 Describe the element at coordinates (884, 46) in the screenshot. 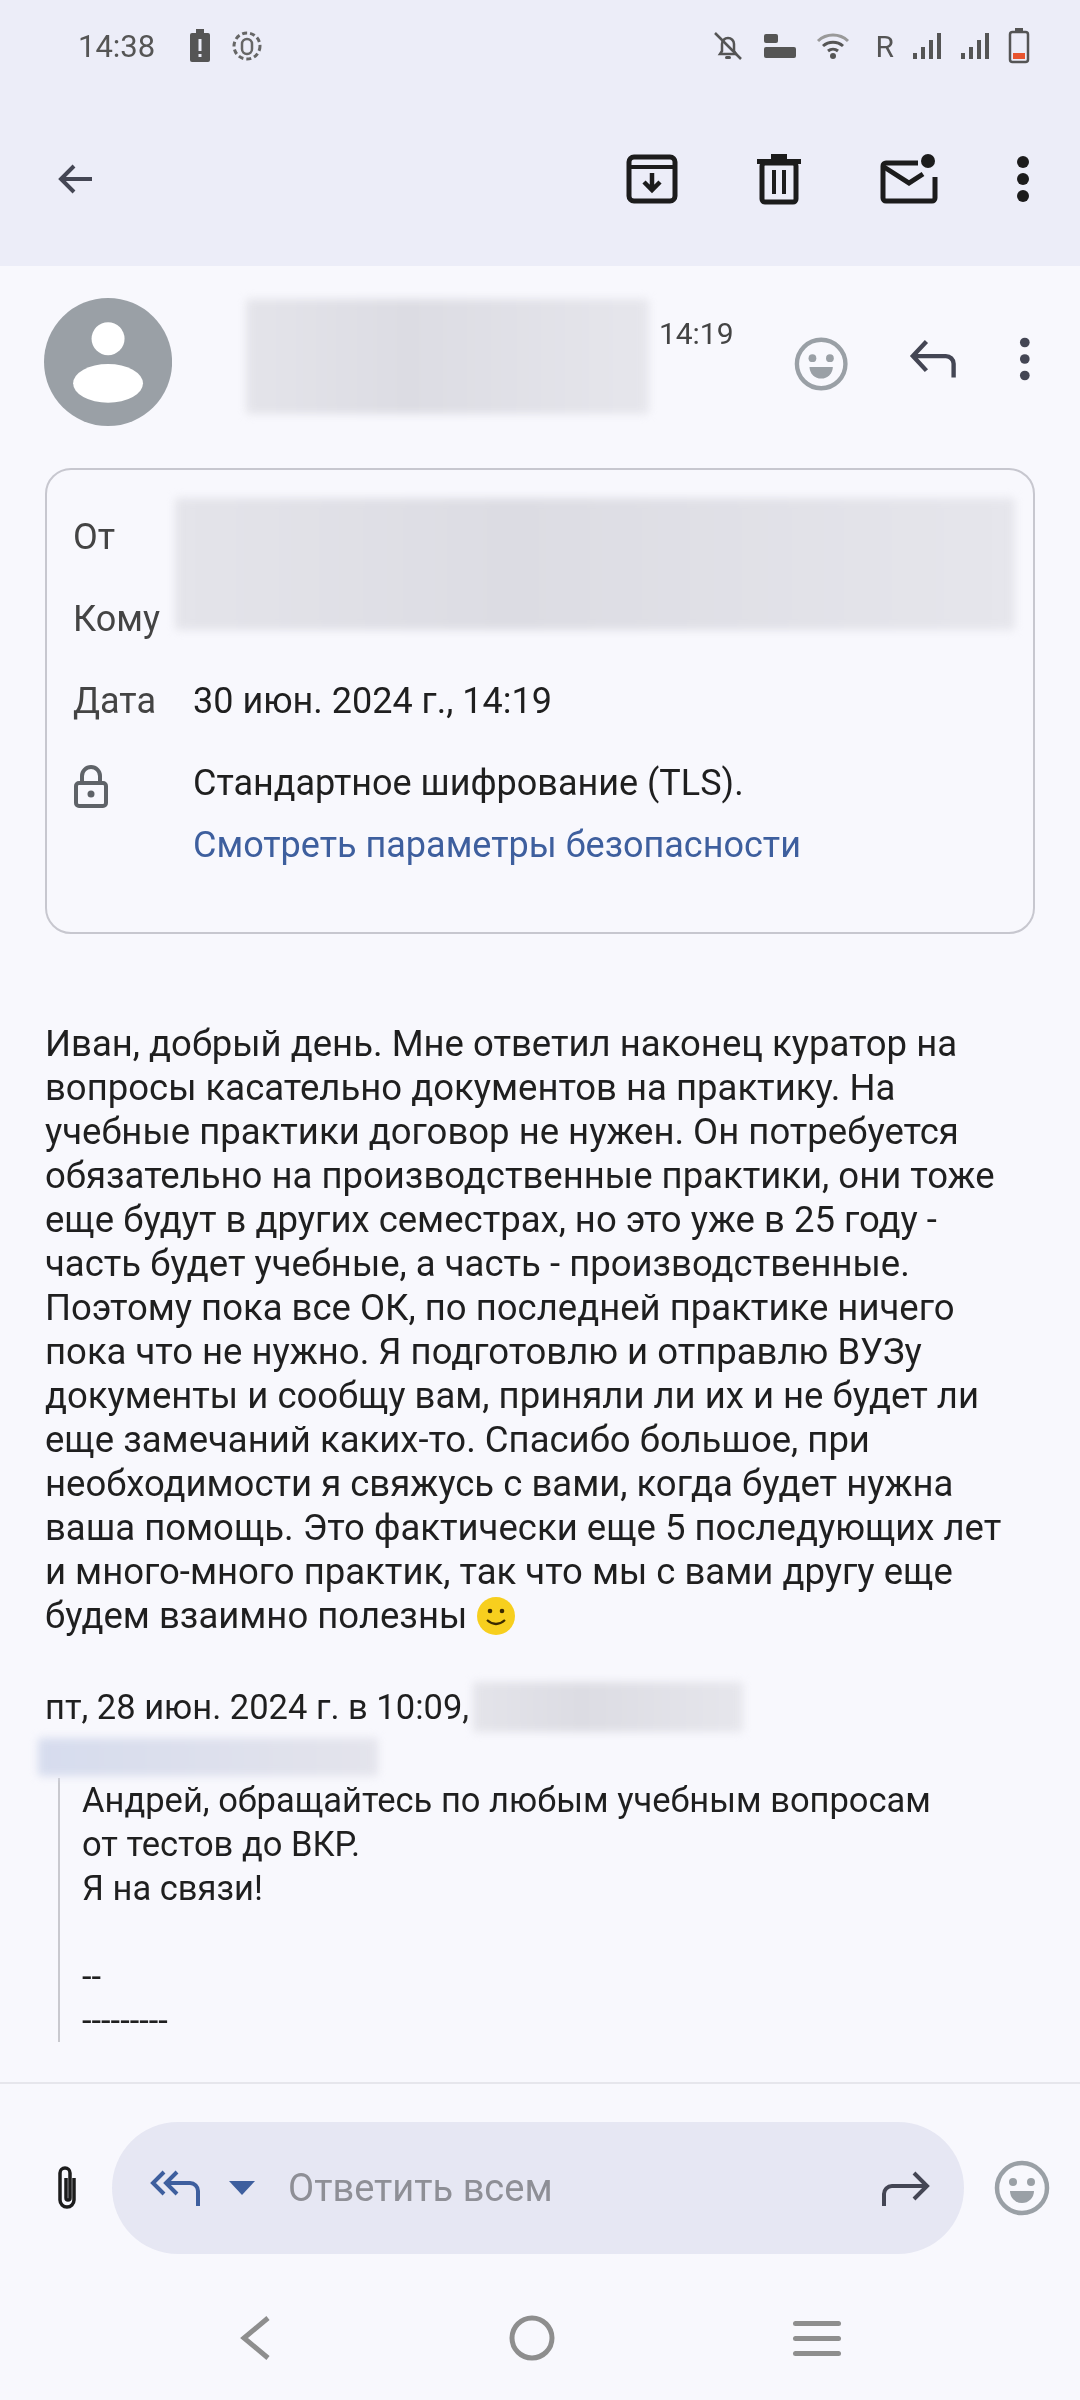

I see `roaming-indicator: R` at that location.